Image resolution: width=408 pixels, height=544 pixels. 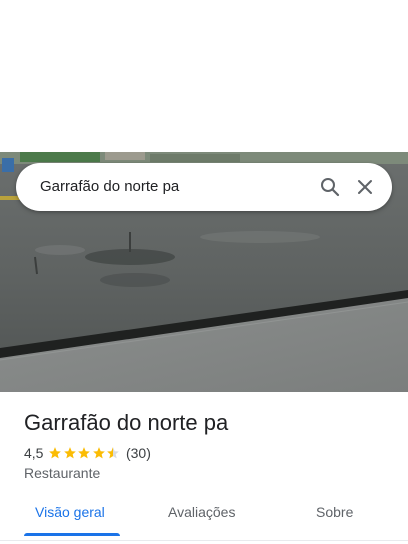 I want to click on place-category: Restaurante, so click(x=62, y=473).